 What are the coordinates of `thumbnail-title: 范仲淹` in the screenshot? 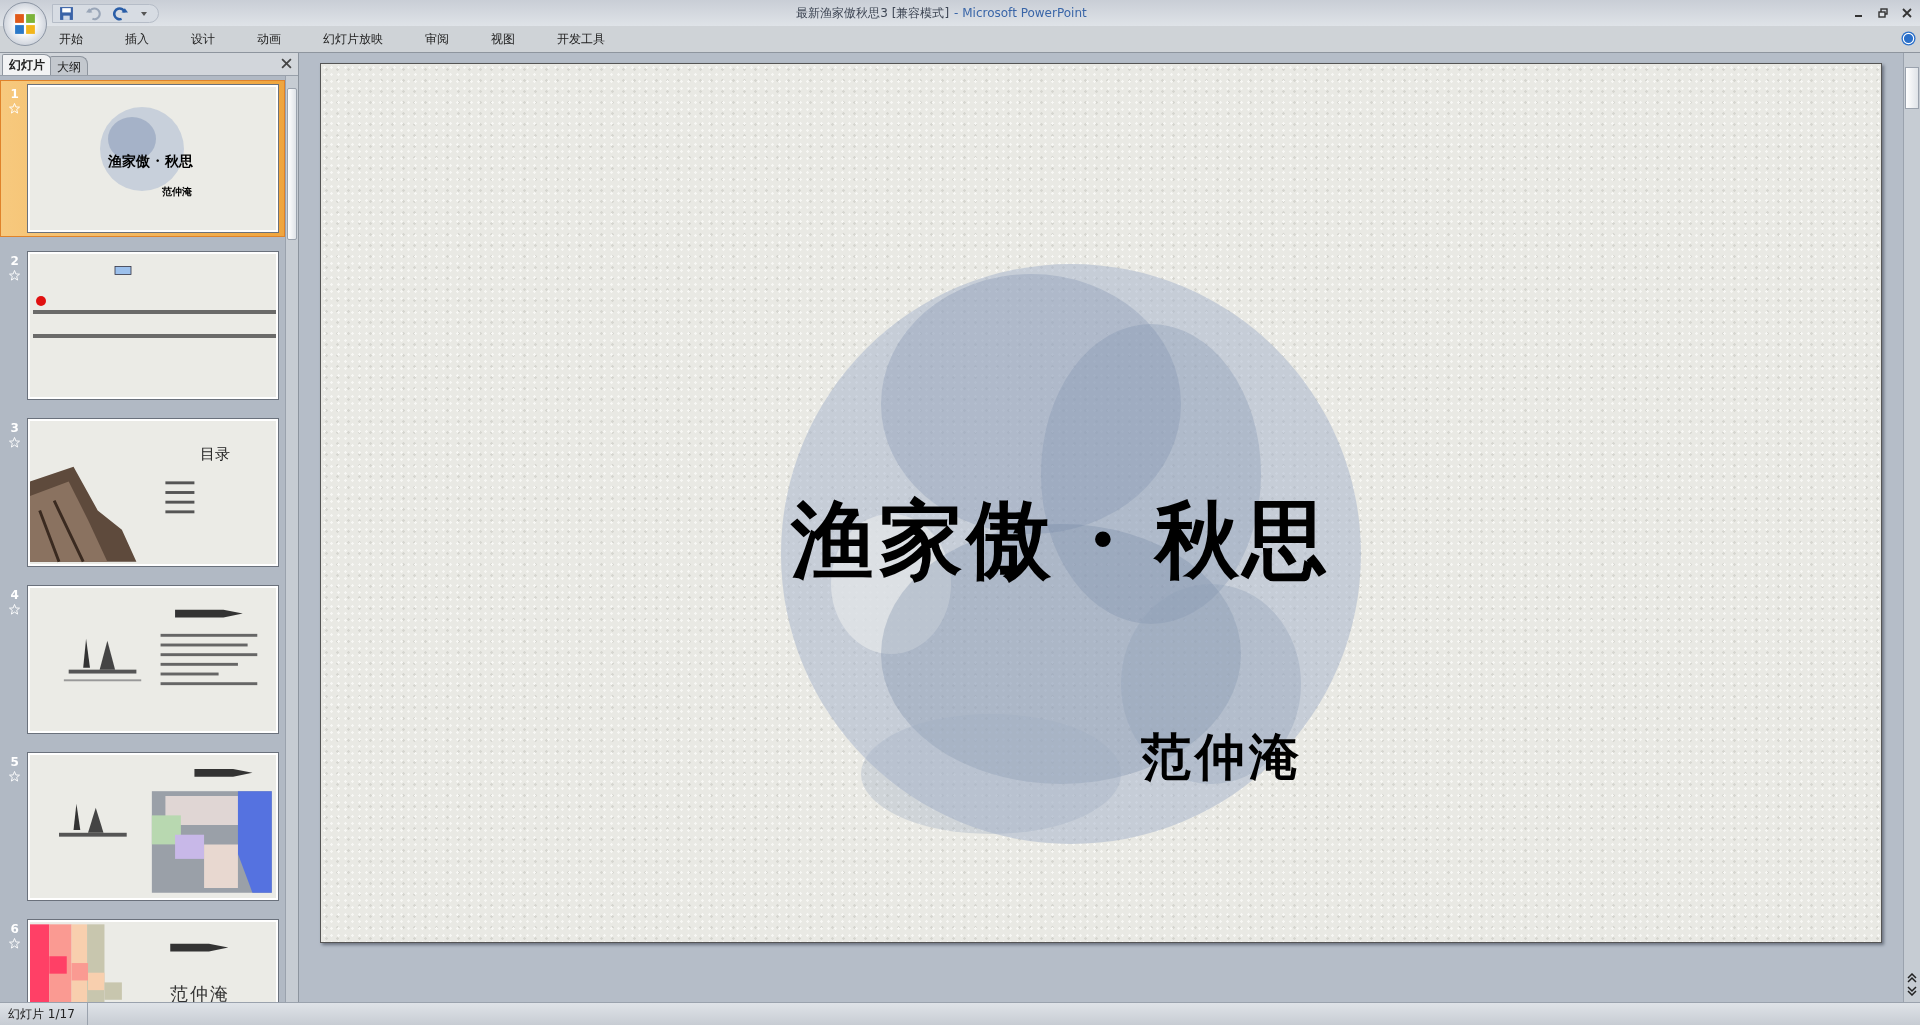 It's located at (200, 992).